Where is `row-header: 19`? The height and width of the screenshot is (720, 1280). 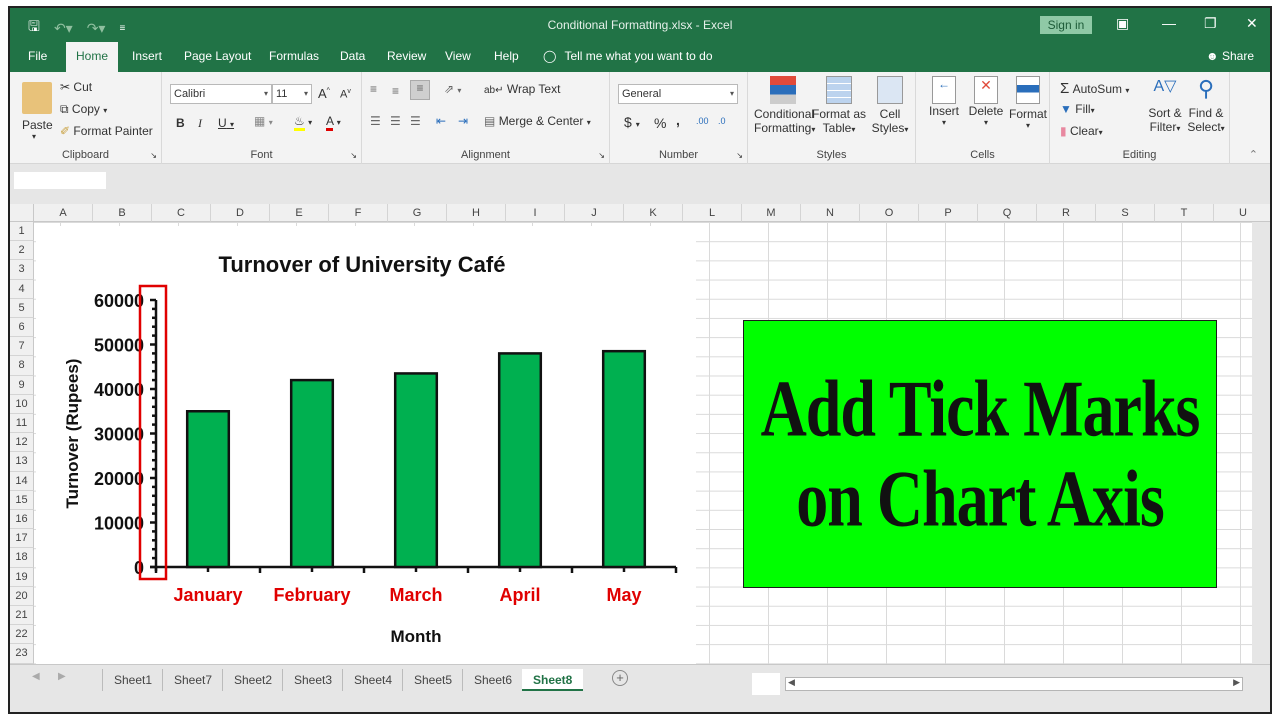
row-header: 19 is located at coordinates (22, 577).